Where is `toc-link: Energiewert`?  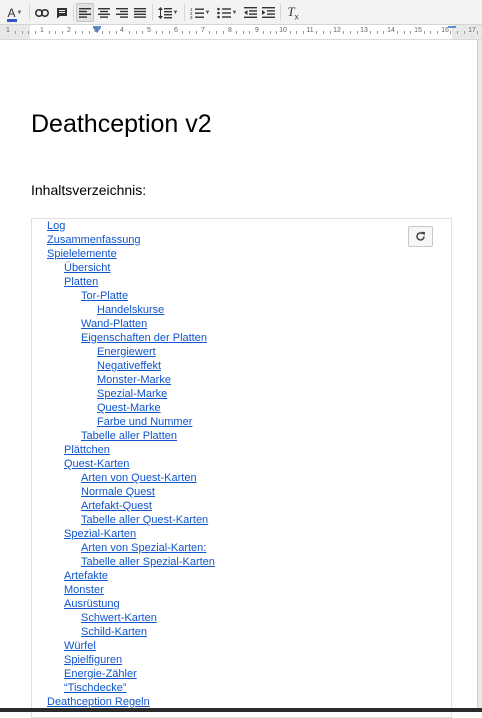
toc-link: Energiewert is located at coordinates (126, 352).